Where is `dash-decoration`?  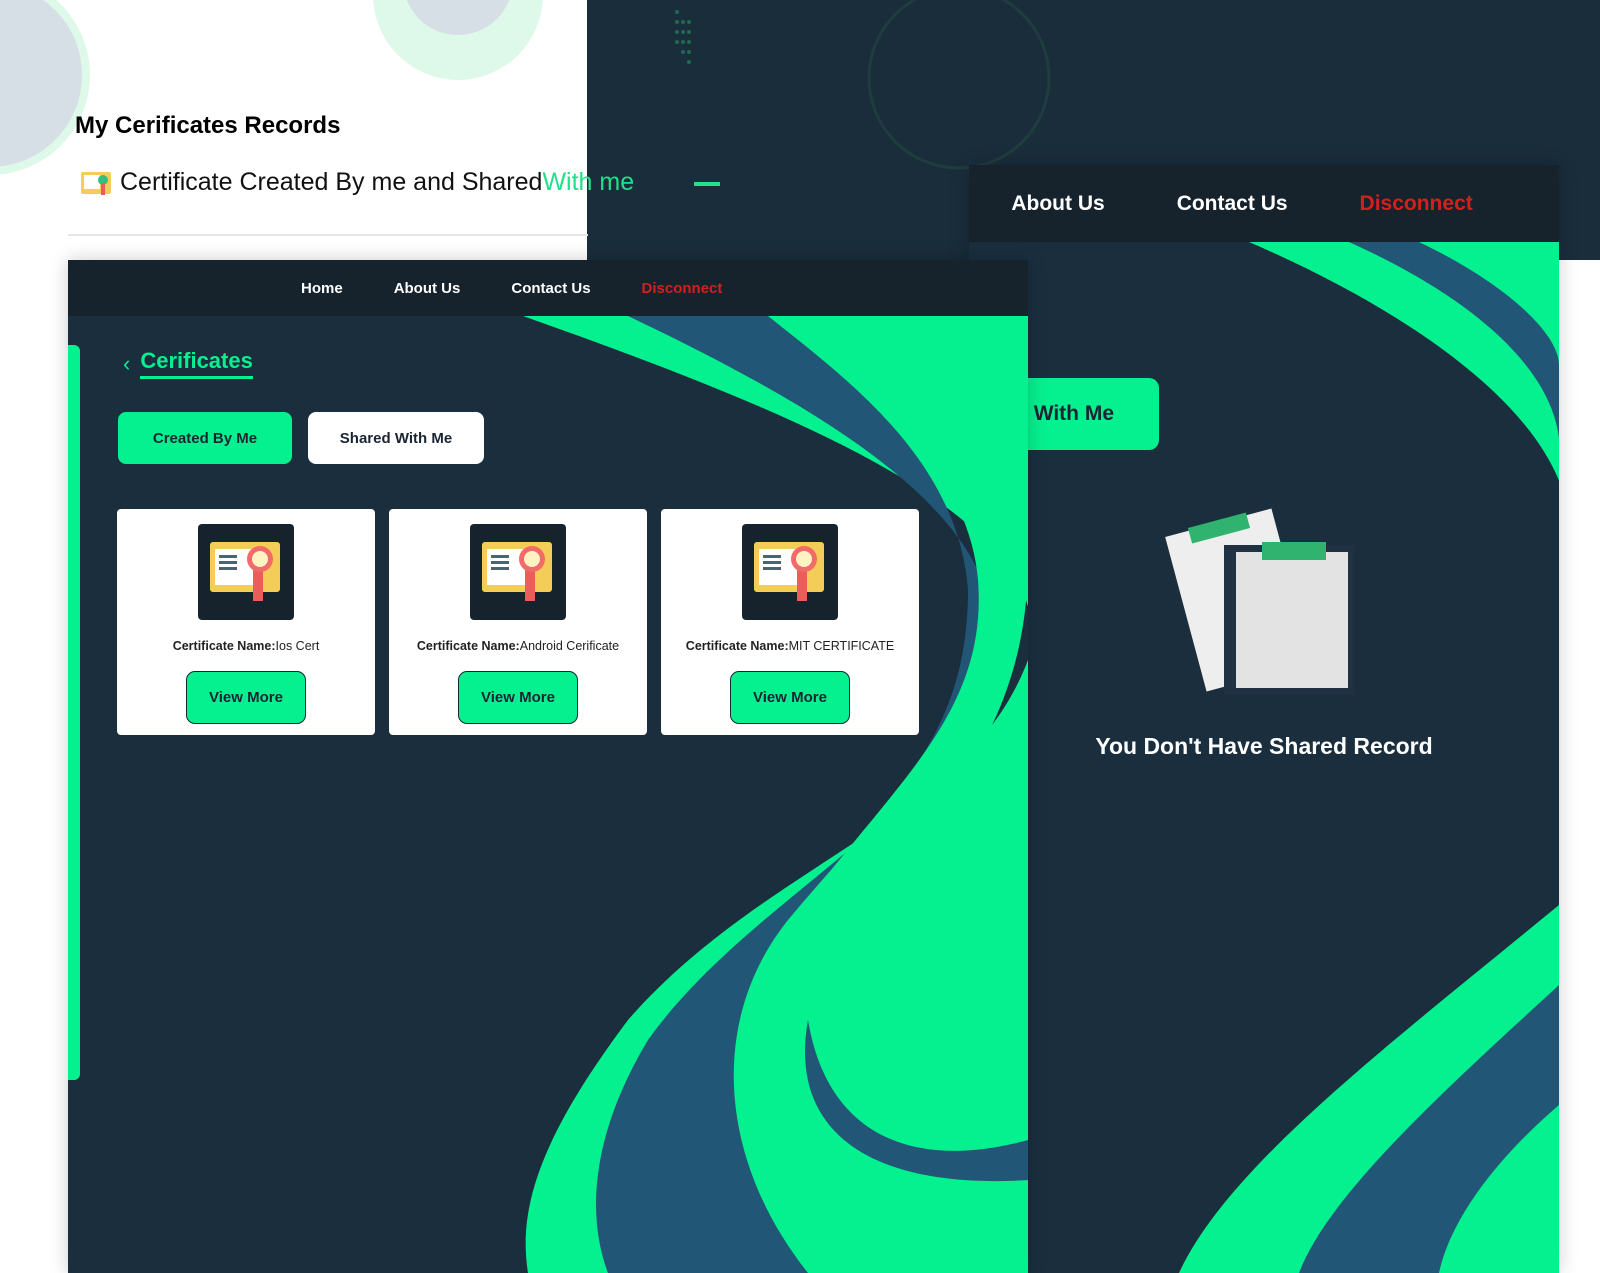
dash-decoration is located at coordinates (707, 184).